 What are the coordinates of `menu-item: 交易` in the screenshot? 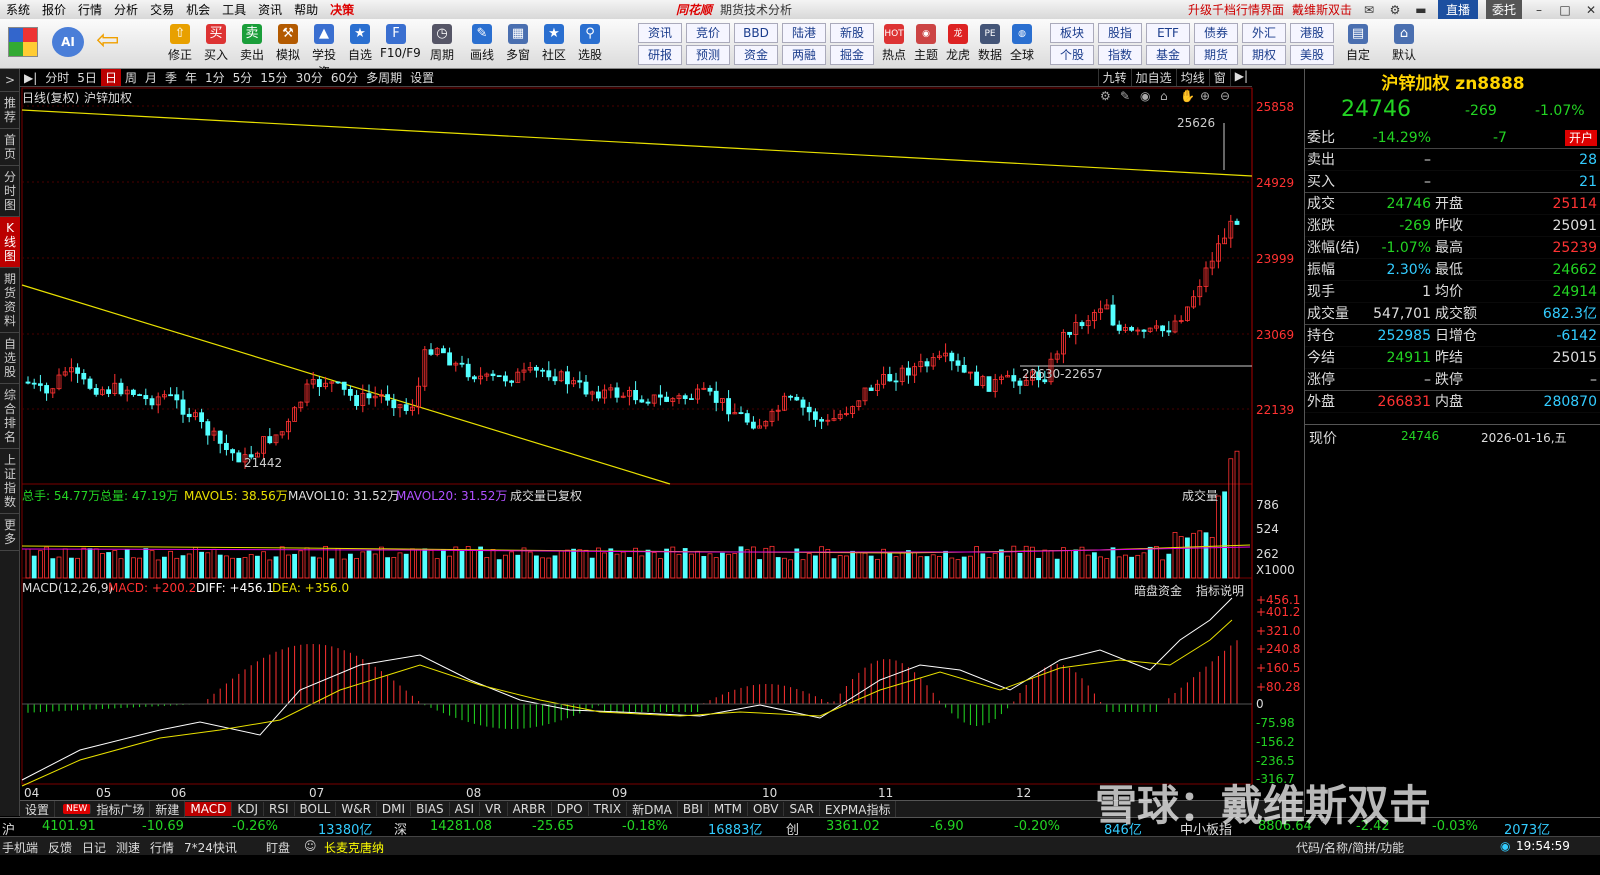 It's located at (162, 9).